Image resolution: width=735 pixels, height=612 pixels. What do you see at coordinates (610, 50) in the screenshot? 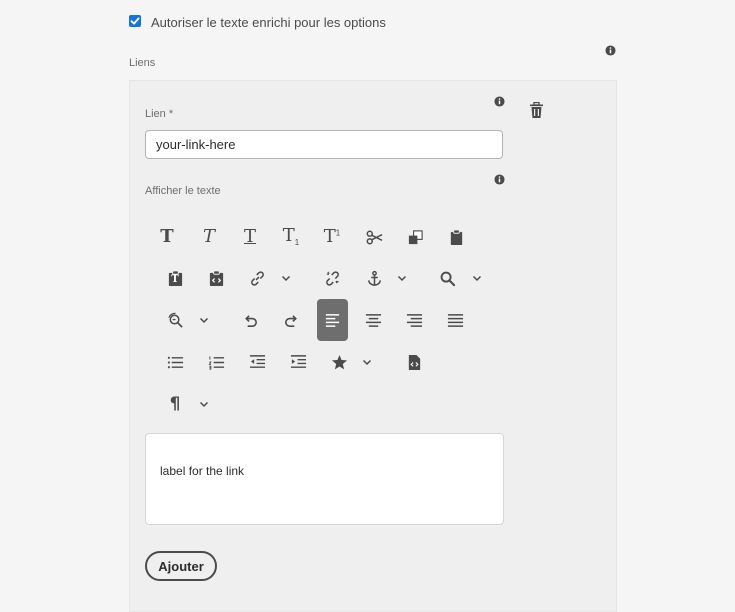
I see `info-icon` at bounding box center [610, 50].